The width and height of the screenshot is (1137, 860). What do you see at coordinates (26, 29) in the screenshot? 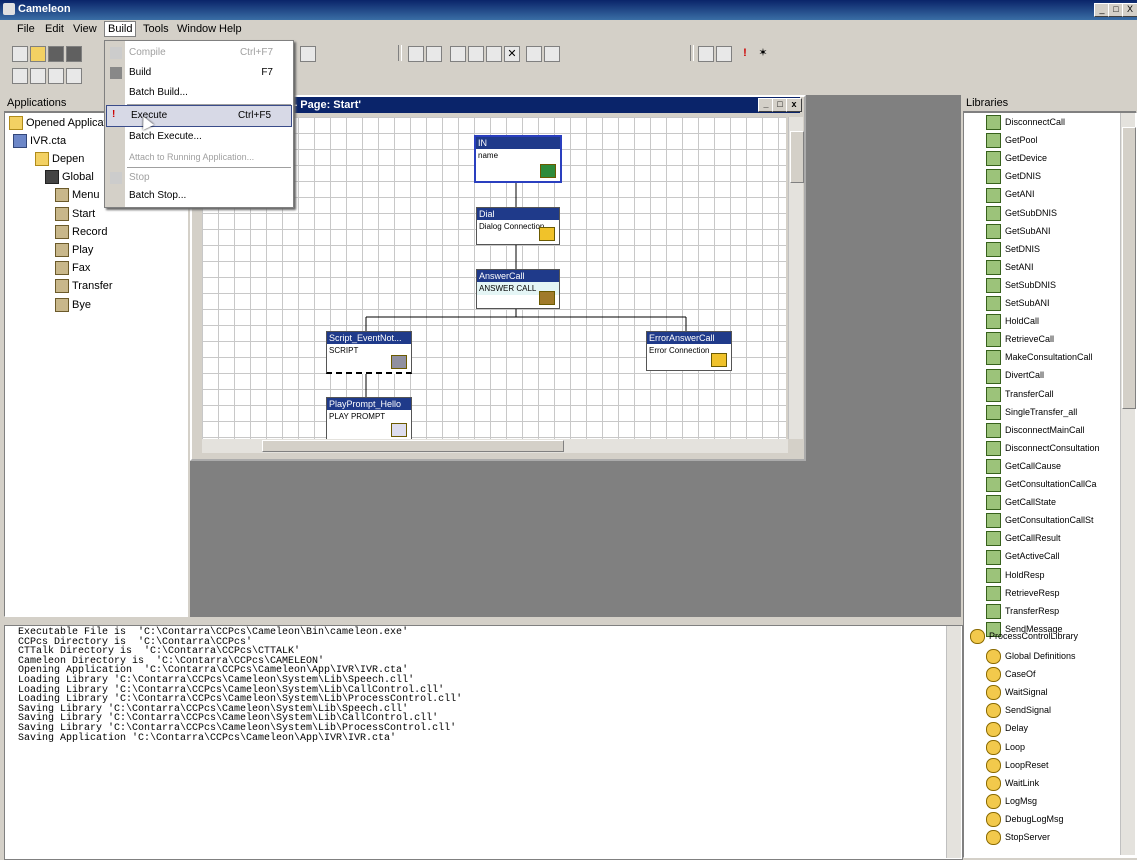
I see `menu-file: File` at bounding box center [26, 29].